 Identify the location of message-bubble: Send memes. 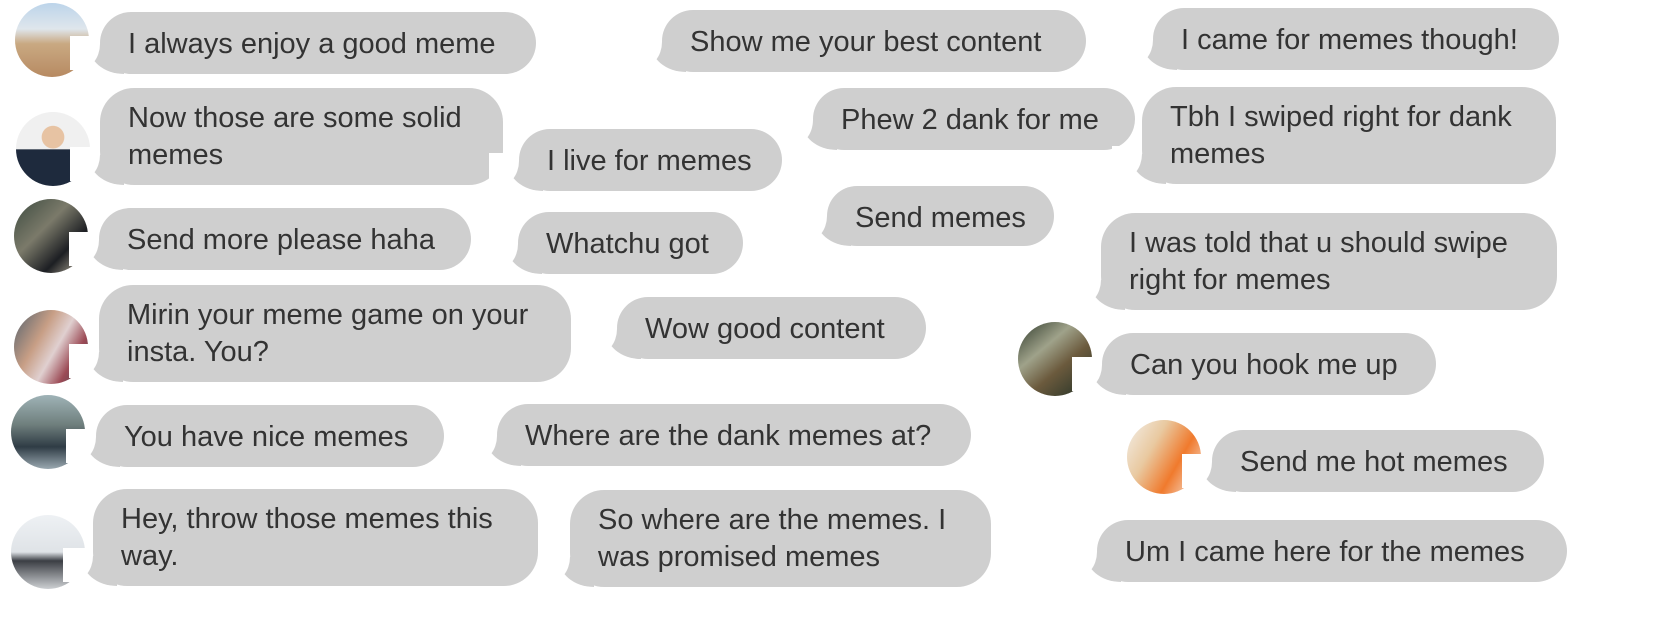
(925, 216).